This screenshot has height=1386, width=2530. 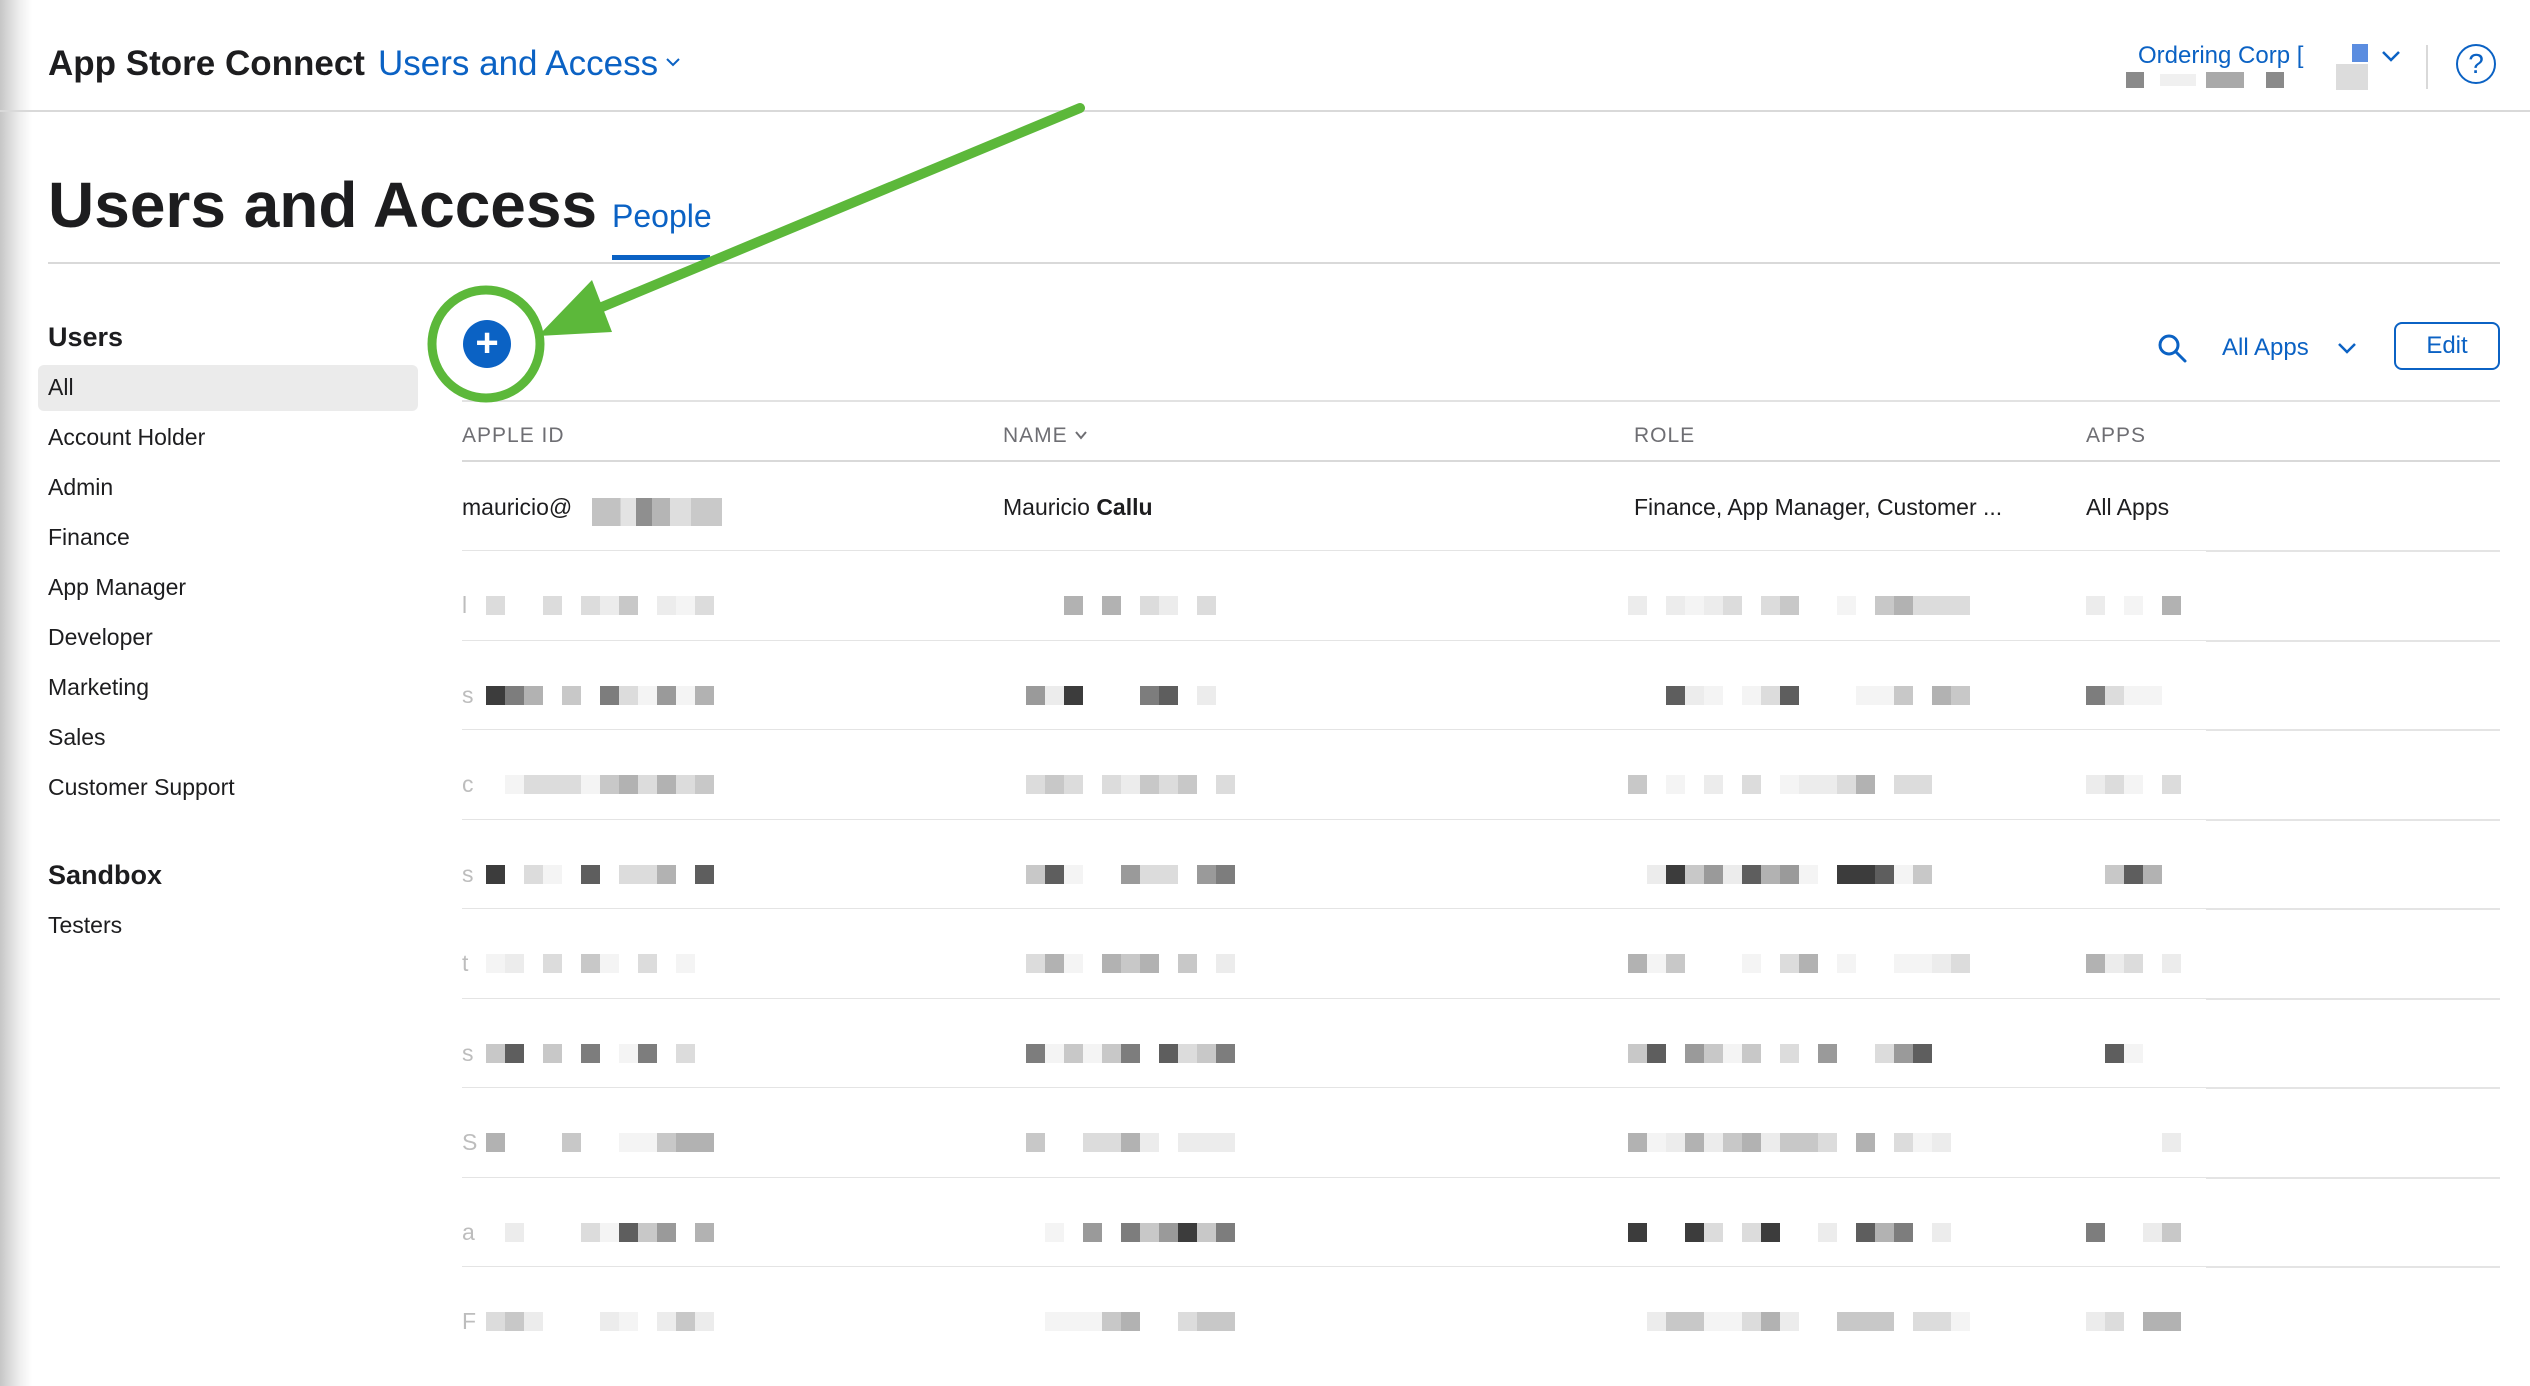 I want to click on sidebar-item-testers: Testers, so click(x=85, y=925).